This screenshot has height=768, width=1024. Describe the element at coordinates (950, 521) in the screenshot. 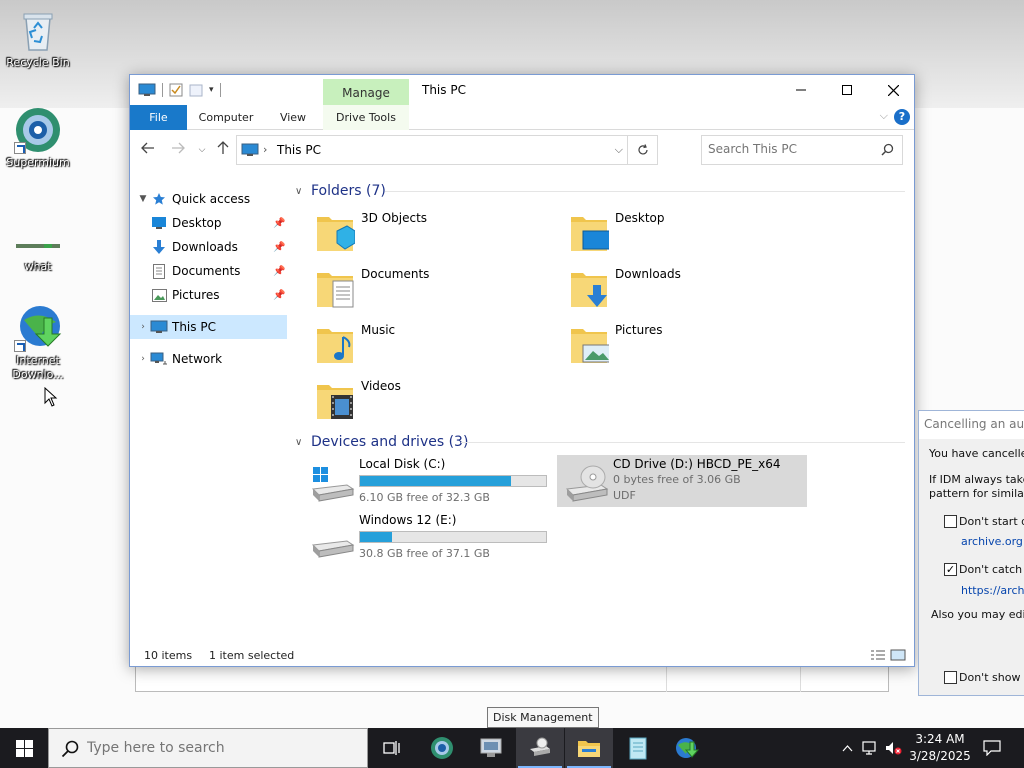

I see `dont-start-checkbox` at that location.